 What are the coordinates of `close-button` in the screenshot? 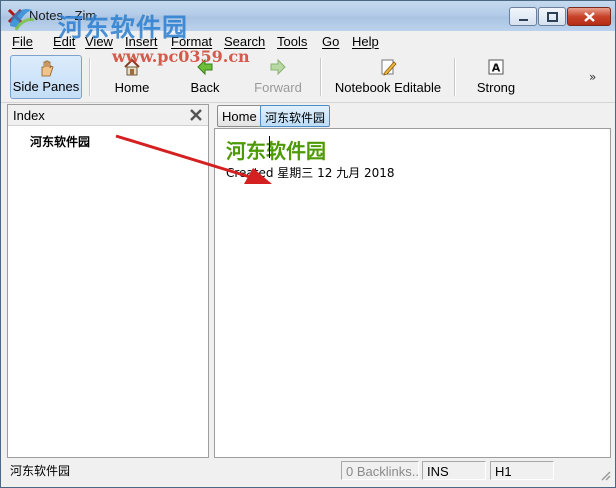 It's located at (589, 16).